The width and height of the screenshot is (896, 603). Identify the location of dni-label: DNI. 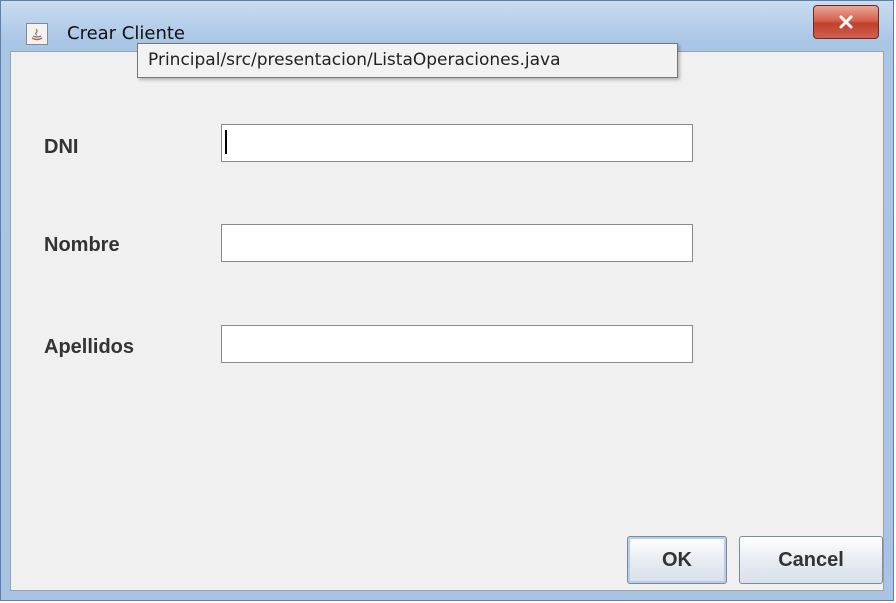
(61, 147).